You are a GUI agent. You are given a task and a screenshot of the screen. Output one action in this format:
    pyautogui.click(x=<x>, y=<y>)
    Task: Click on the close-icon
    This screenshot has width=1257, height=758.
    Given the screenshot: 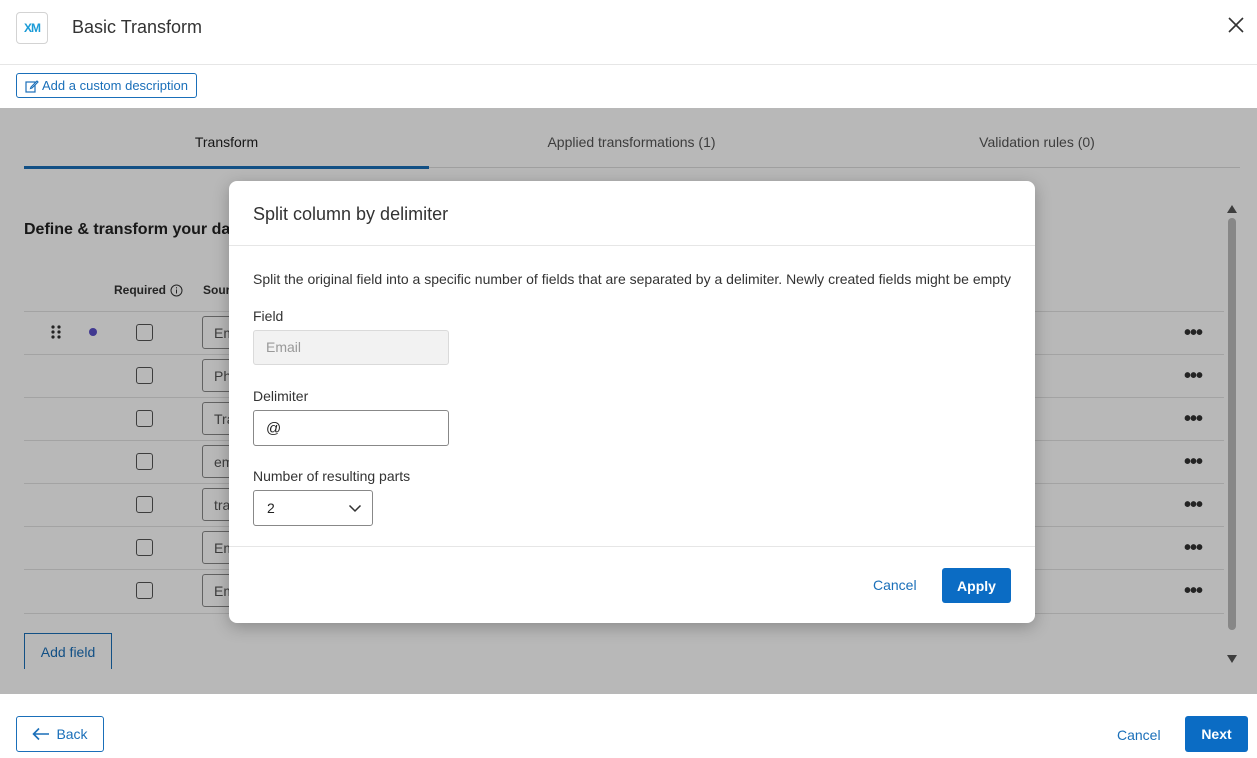 What is the action you would take?
    pyautogui.click(x=1236, y=25)
    